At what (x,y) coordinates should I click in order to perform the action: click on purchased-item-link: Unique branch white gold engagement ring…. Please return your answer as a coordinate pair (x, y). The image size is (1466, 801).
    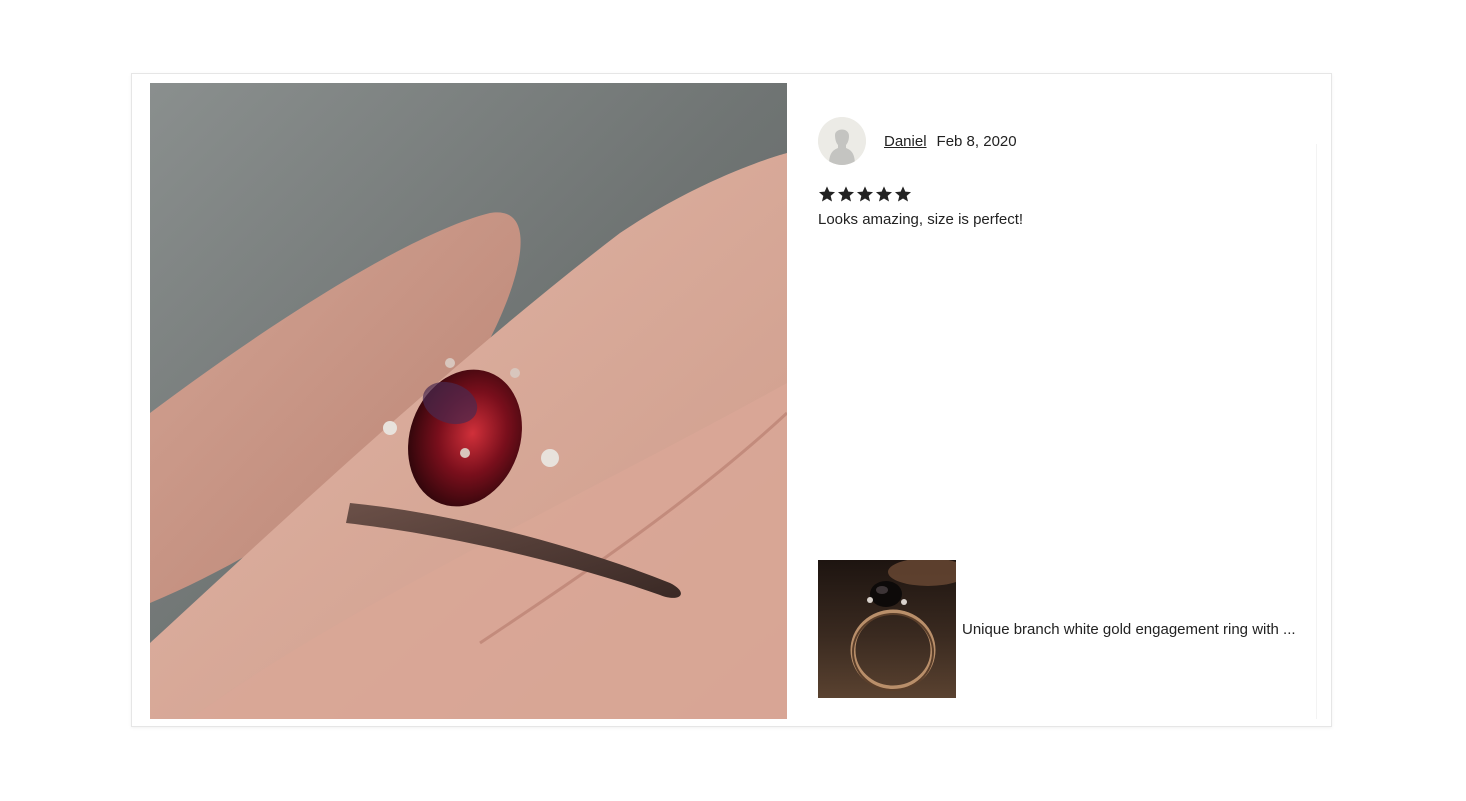
    Looking at the image, I should click on (1057, 629).